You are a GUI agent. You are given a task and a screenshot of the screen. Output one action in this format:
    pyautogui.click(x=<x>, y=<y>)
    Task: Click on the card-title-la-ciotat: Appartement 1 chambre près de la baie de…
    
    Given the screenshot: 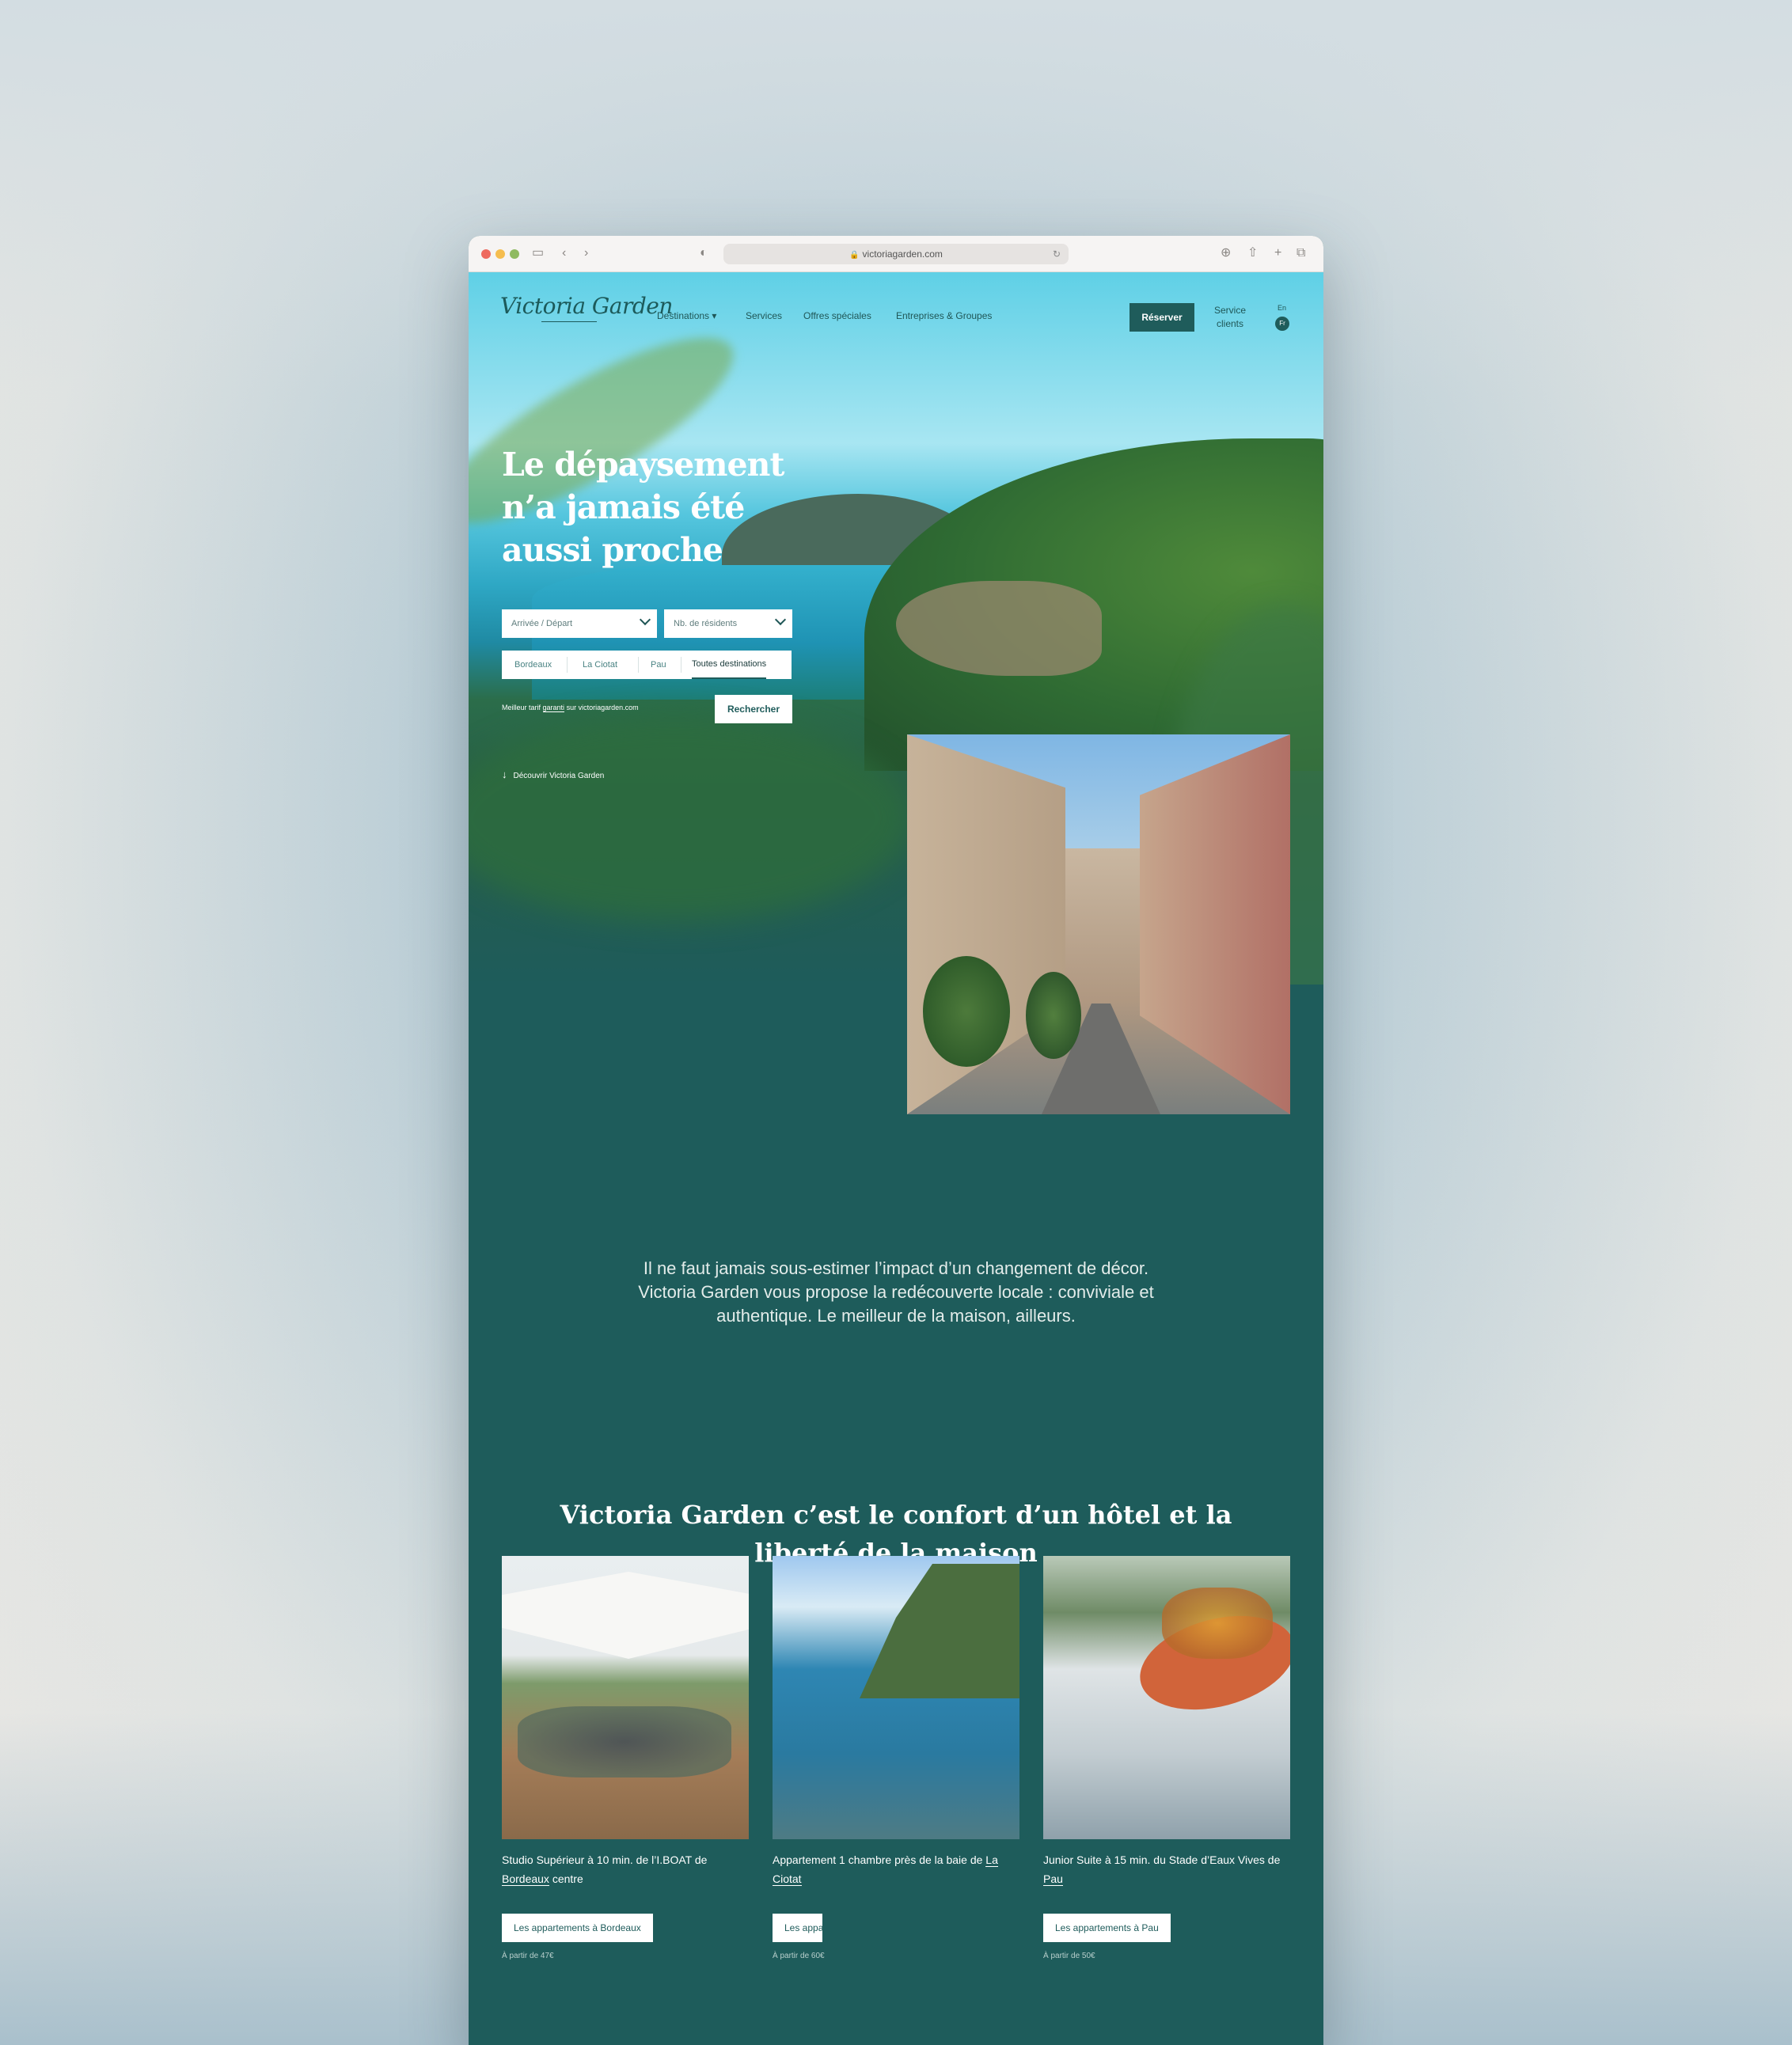 What is the action you would take?
    pyautogui.click(x=896, y=1869)
    